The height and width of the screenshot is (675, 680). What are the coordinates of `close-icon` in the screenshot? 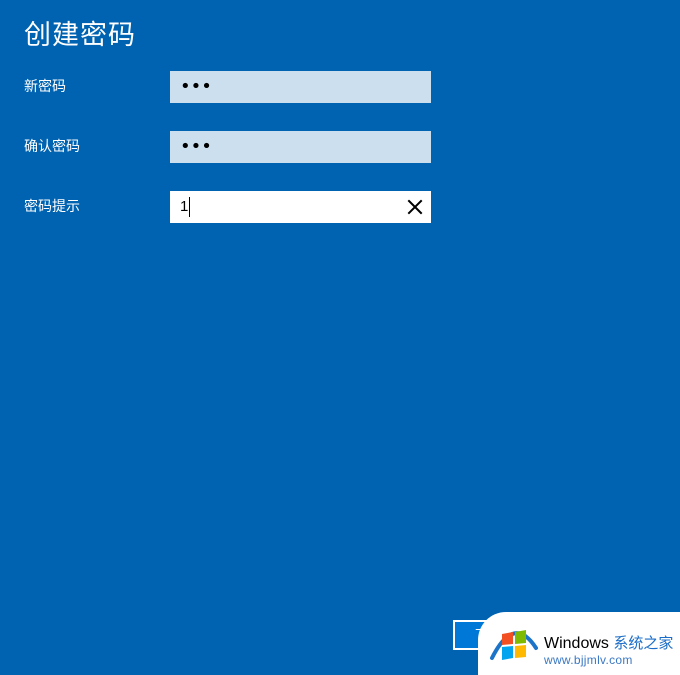 It's located at (415, 207).